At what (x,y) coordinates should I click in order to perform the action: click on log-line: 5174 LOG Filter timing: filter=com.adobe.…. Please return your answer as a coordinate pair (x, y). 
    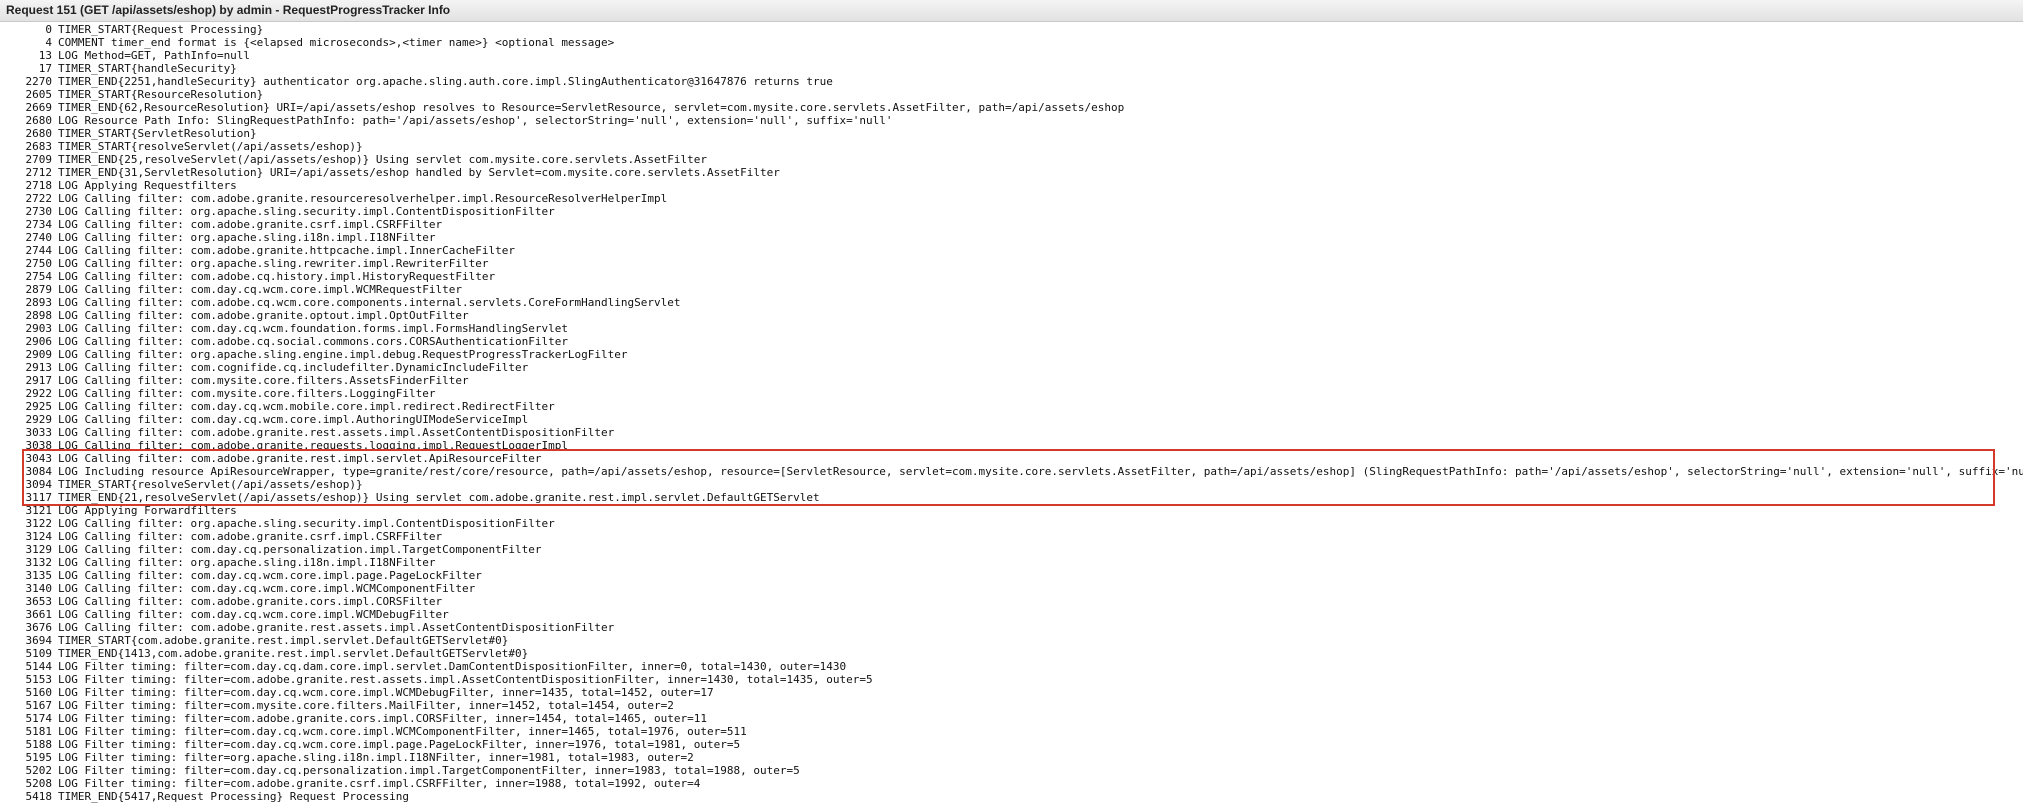
    Looking at the image, I should click on (1011, 718).